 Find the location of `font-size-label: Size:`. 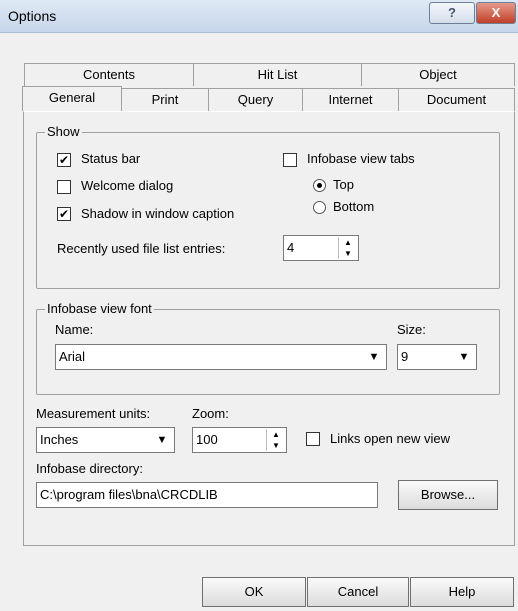

font-size-label: Size: is located at coordinates (411, 329).